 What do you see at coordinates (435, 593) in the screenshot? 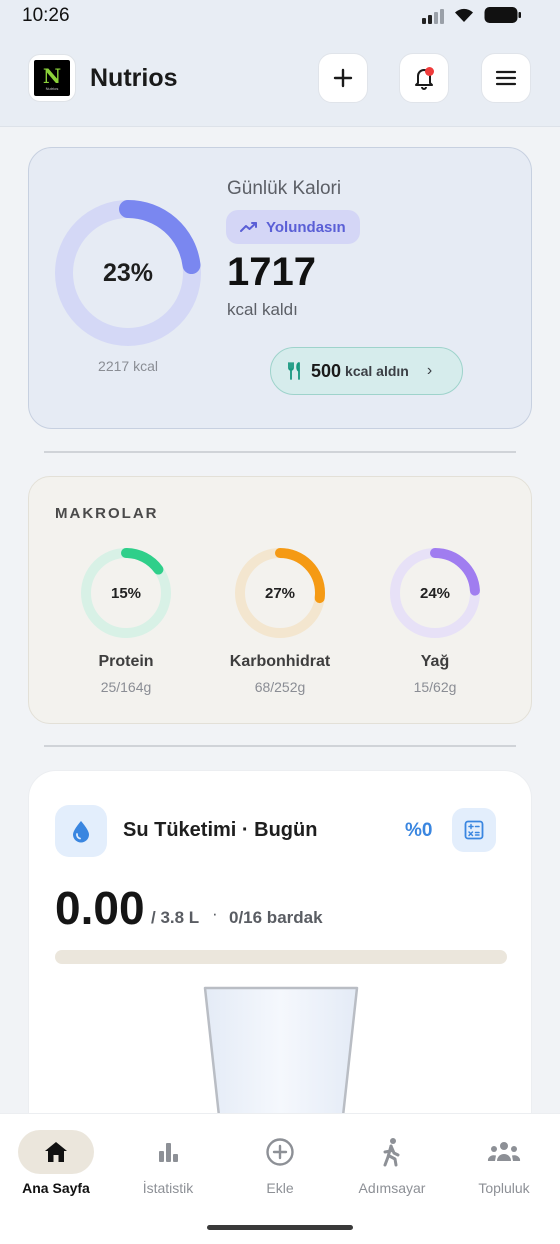
I see `fat-percent: 24%` at bounding box center [435, 593].